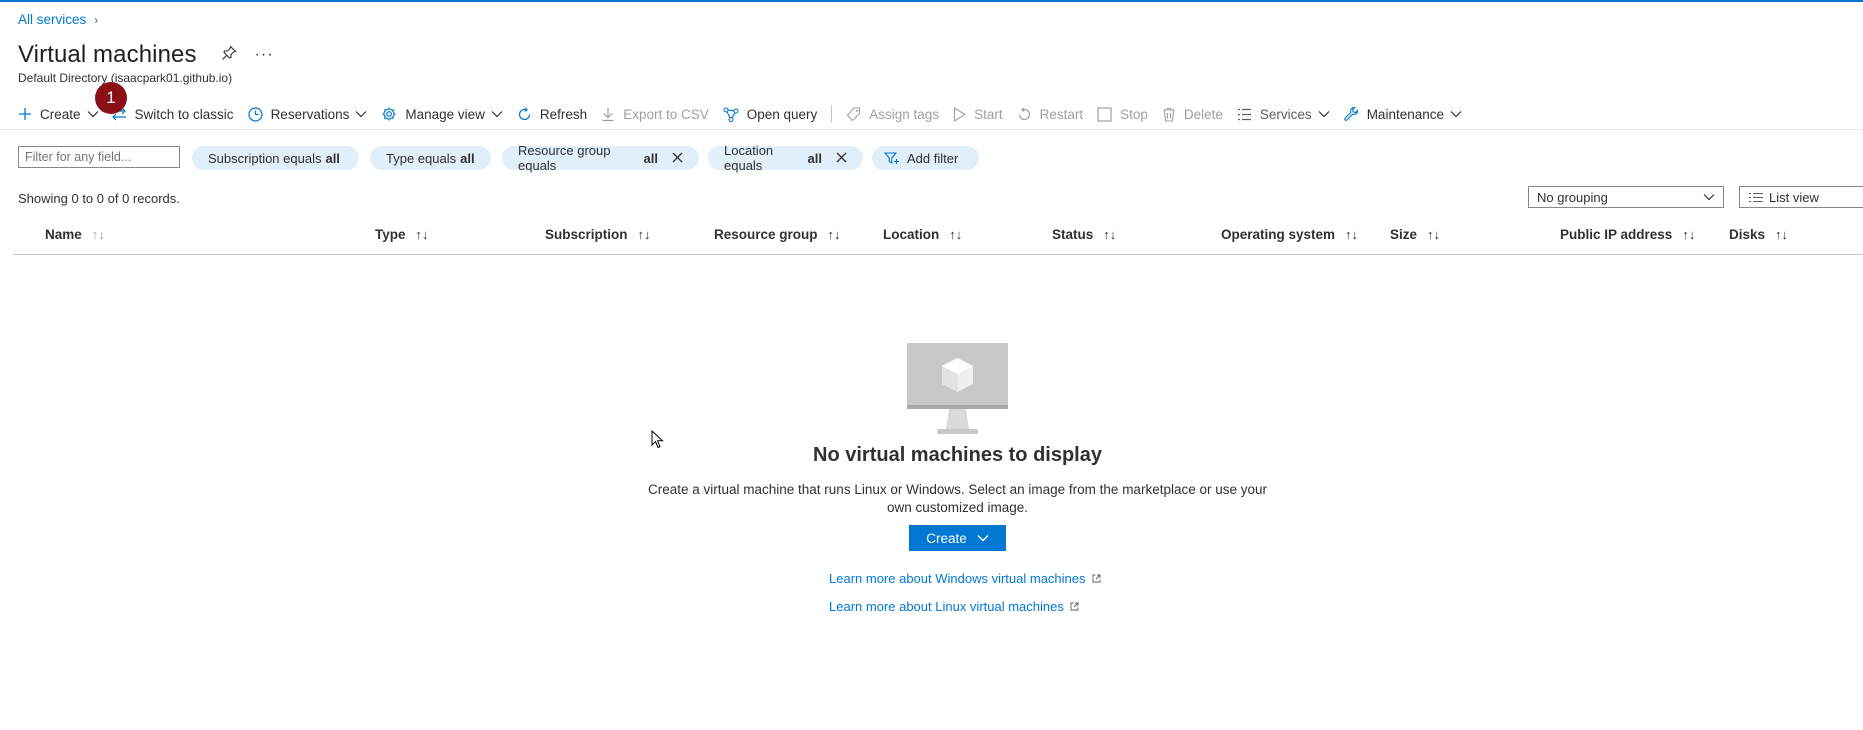 This screenshot has width=1863, height=730. I want to click on filter-pill-label: Type equals, so click(421, 158).